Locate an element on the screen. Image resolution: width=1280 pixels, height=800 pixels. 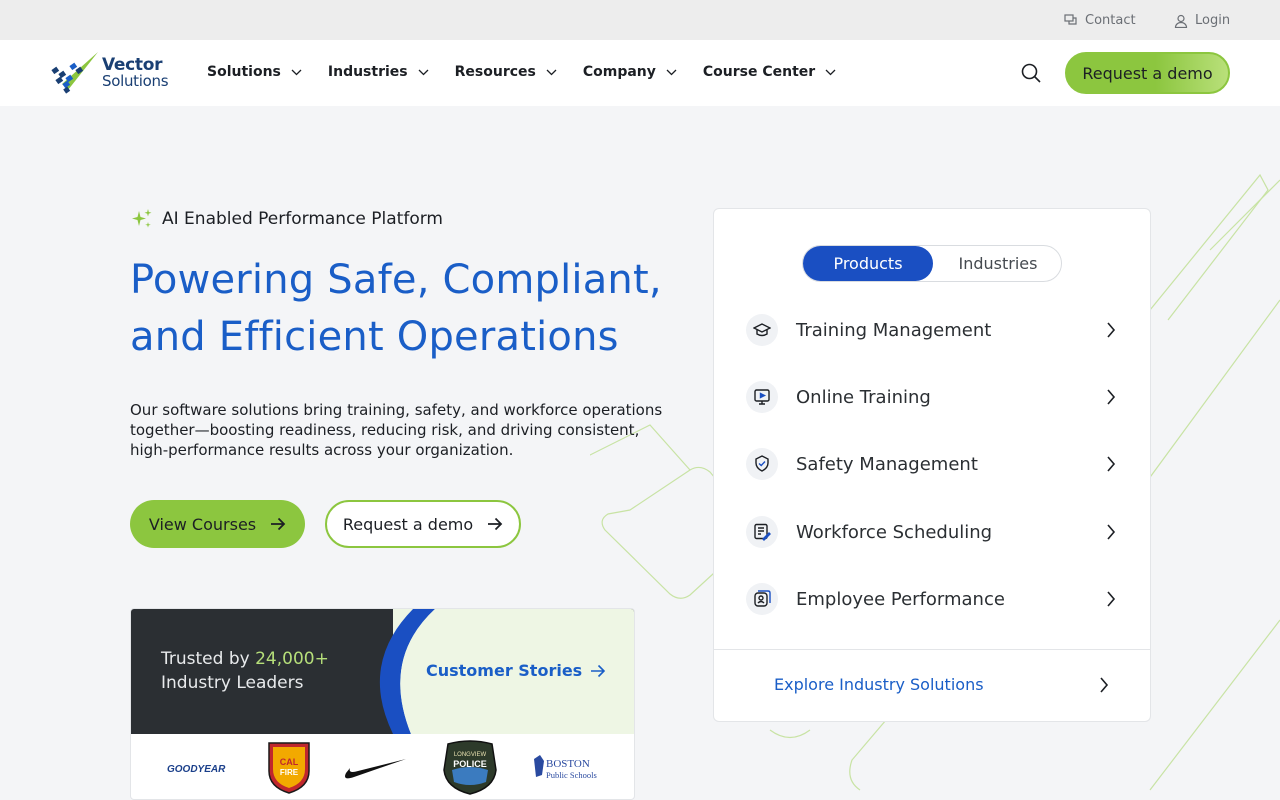
product-item-employee-performance: Employee Performance is located at coordinates (931, 599).